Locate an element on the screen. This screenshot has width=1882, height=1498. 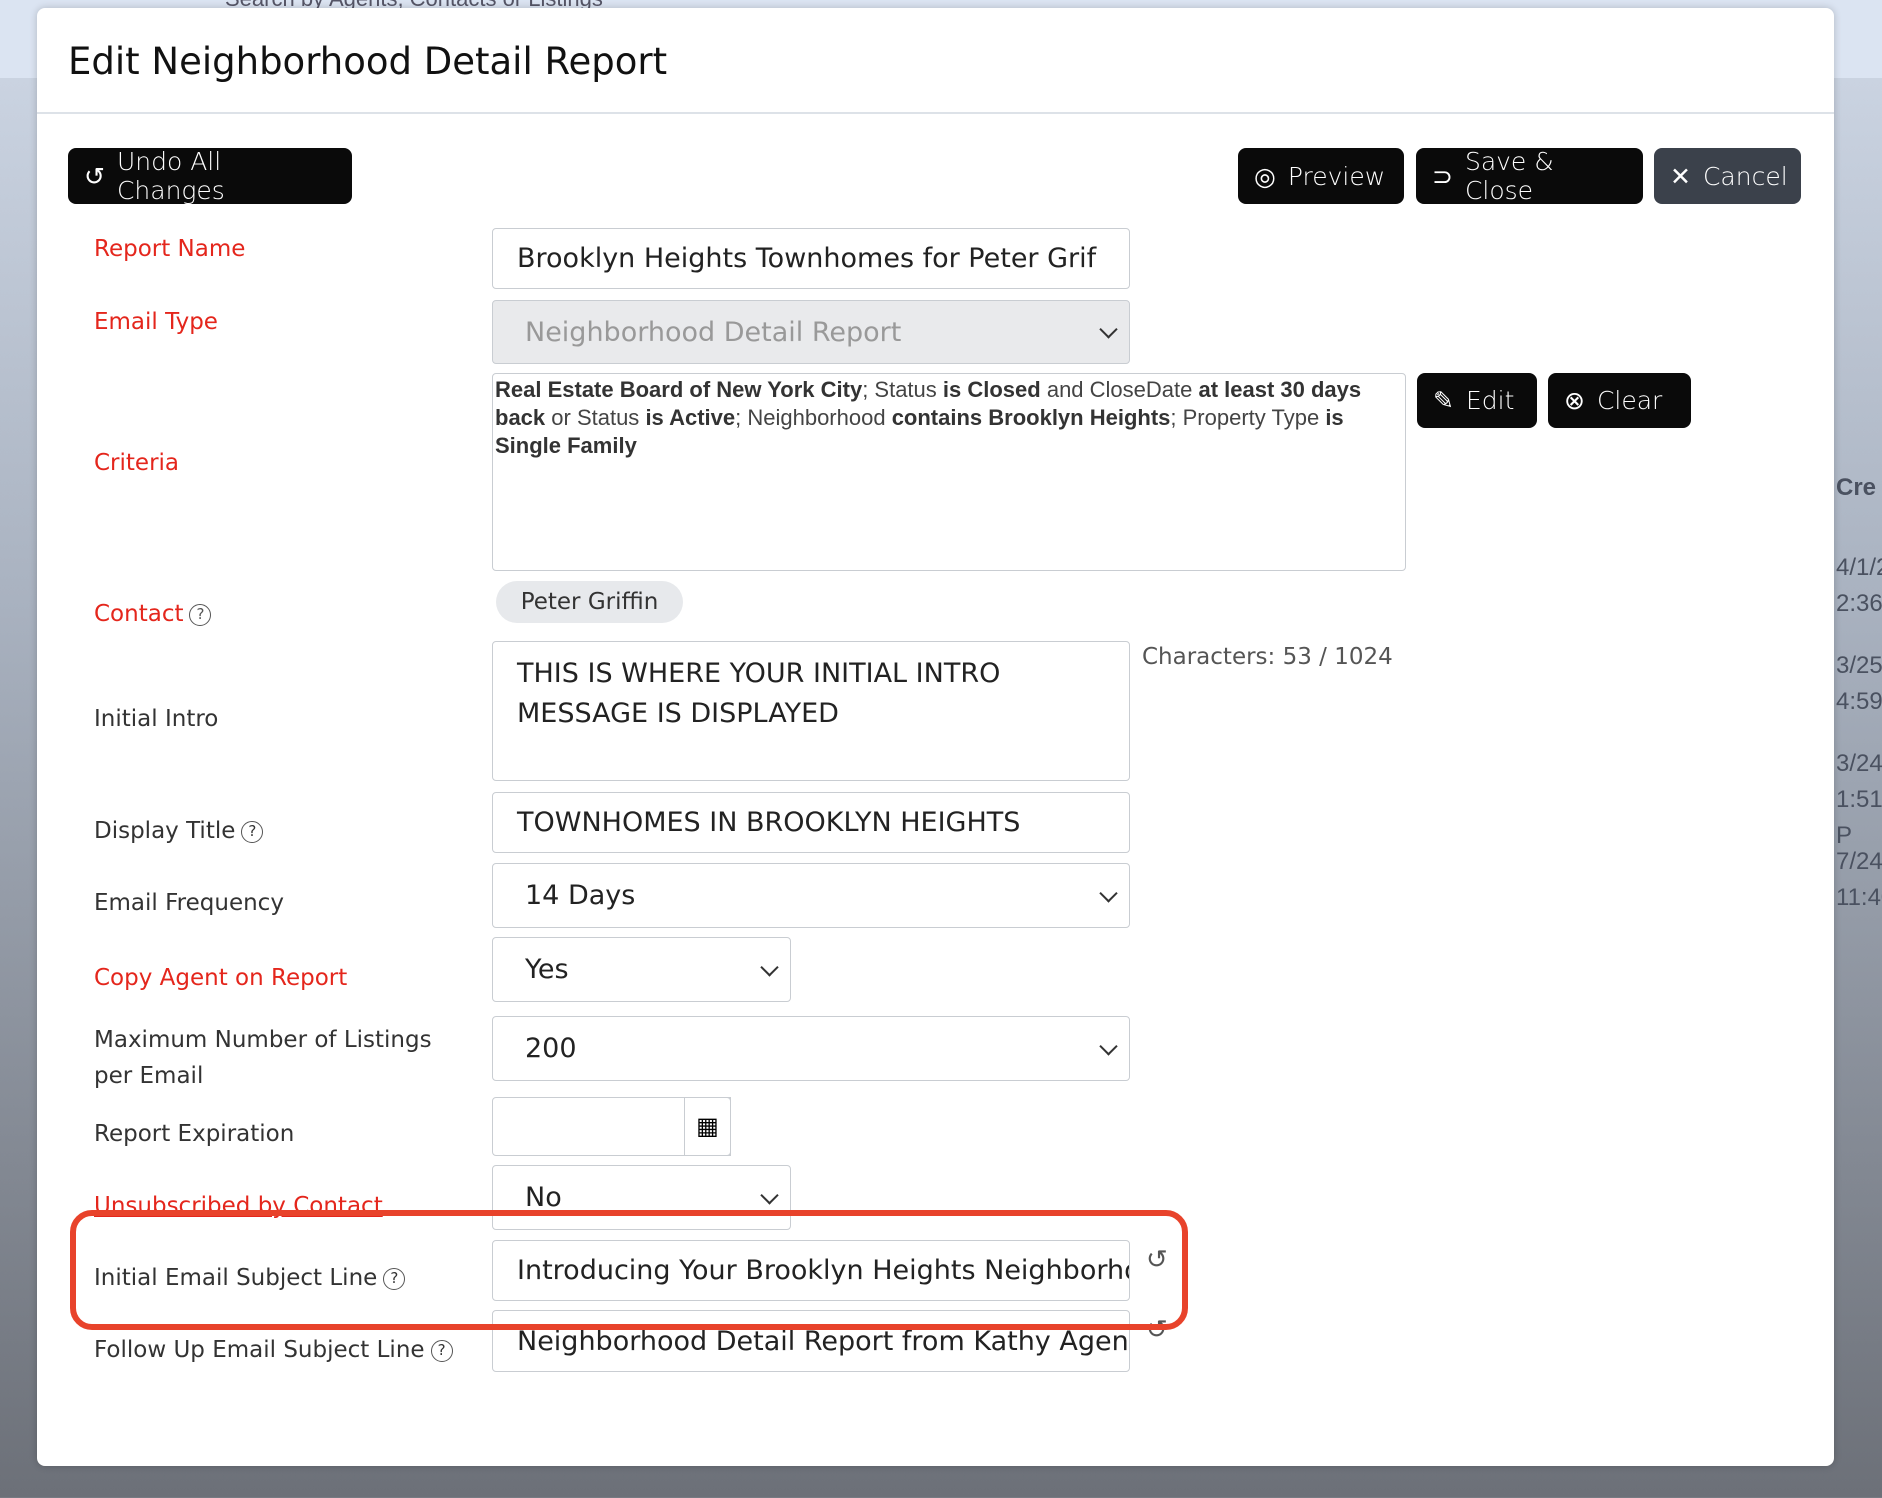
clear-criteria-button: ⊗ Clear is located at coordinates (1619, 400).